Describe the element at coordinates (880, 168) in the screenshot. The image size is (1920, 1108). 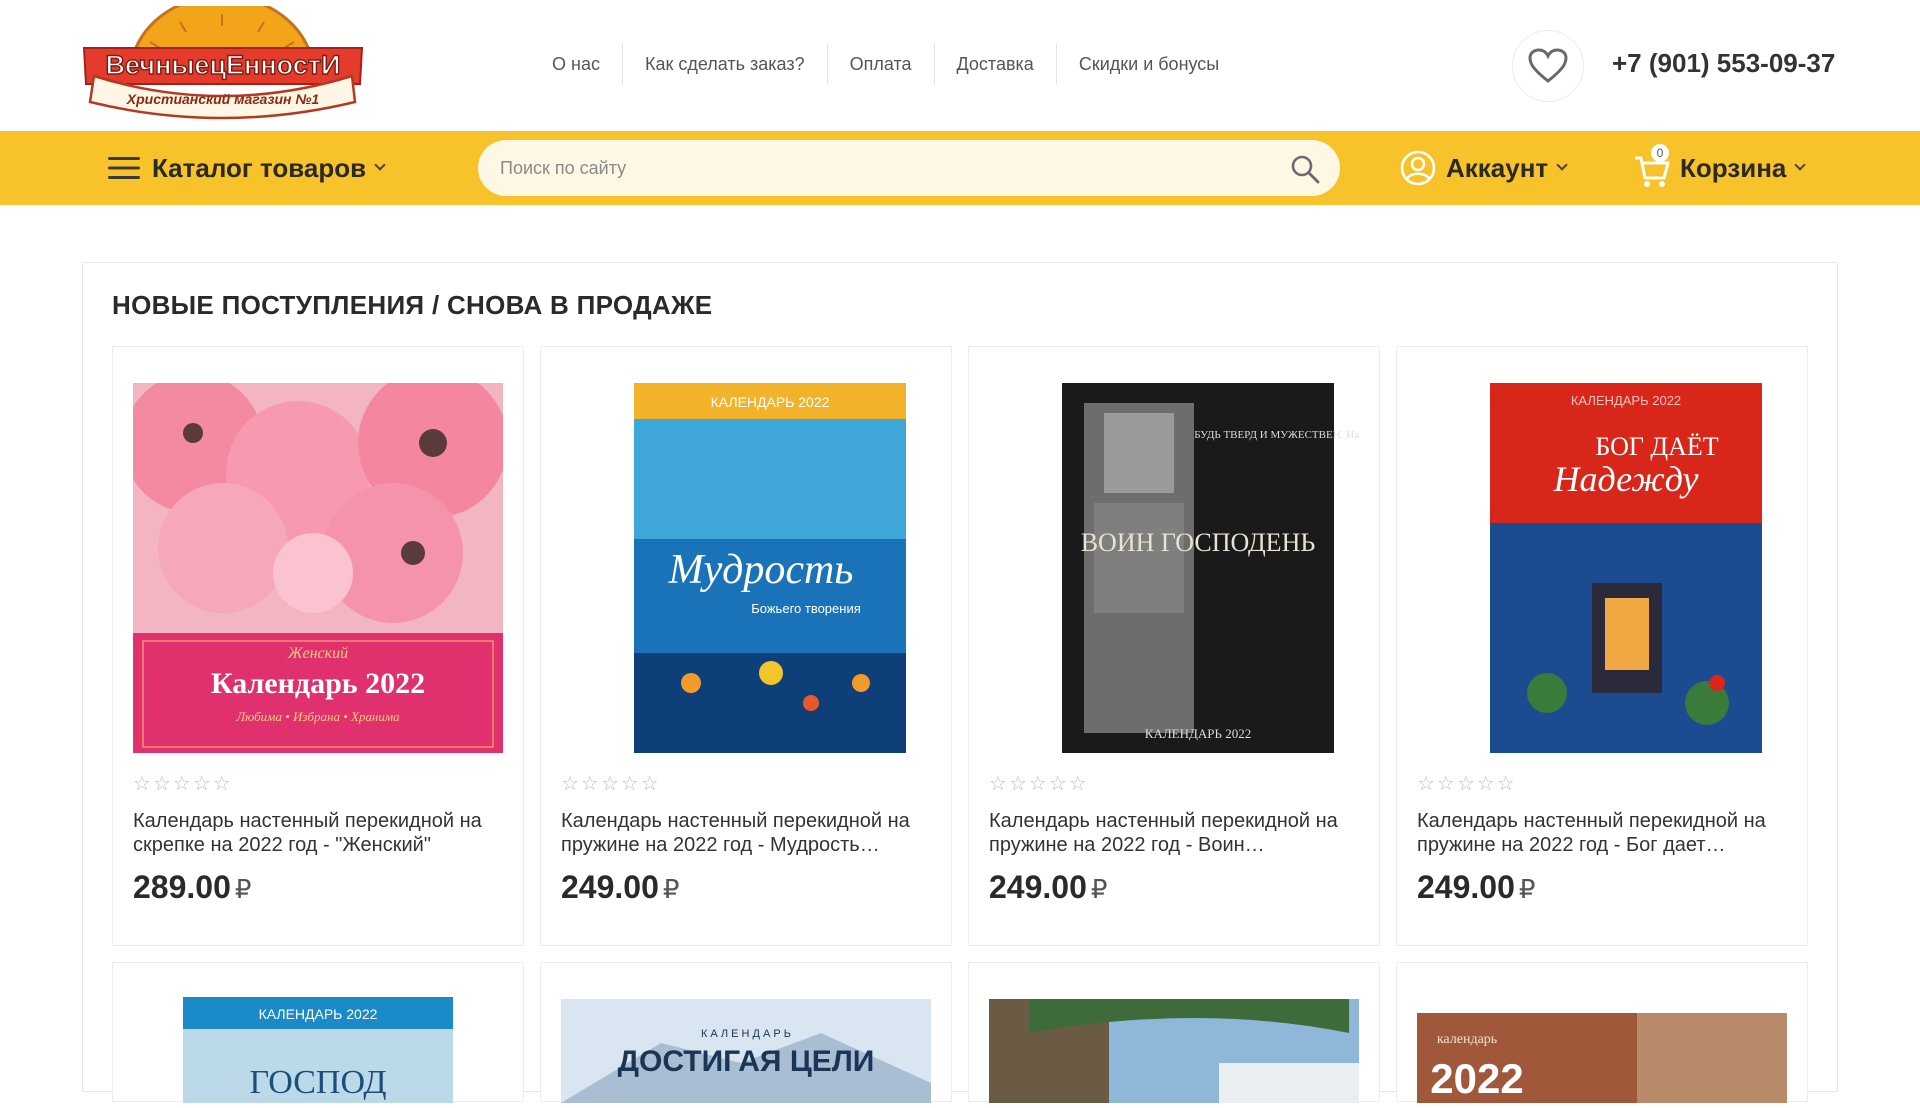
I see `search-input` at that location.